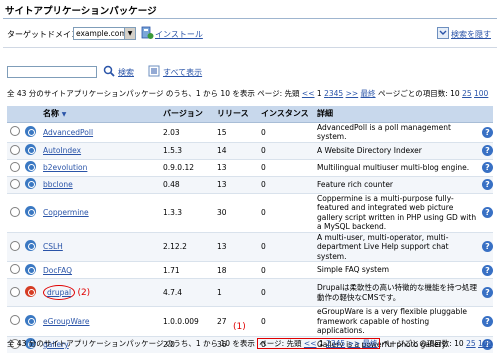 The image size is (500, 353). What do you see at coordinates (109, 72) in the screenshot?
I see `search-icon` at bounding box center [109, 72].